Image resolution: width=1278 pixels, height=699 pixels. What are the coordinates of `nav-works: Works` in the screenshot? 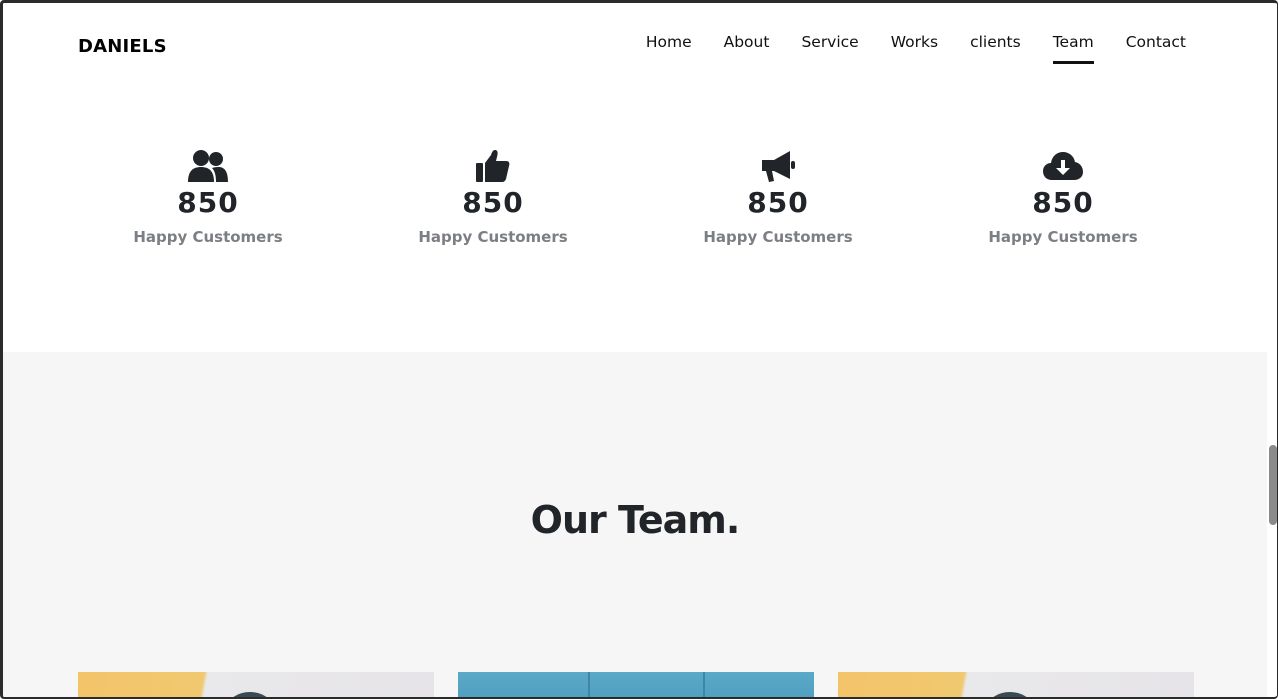 It's located at (914, 48).